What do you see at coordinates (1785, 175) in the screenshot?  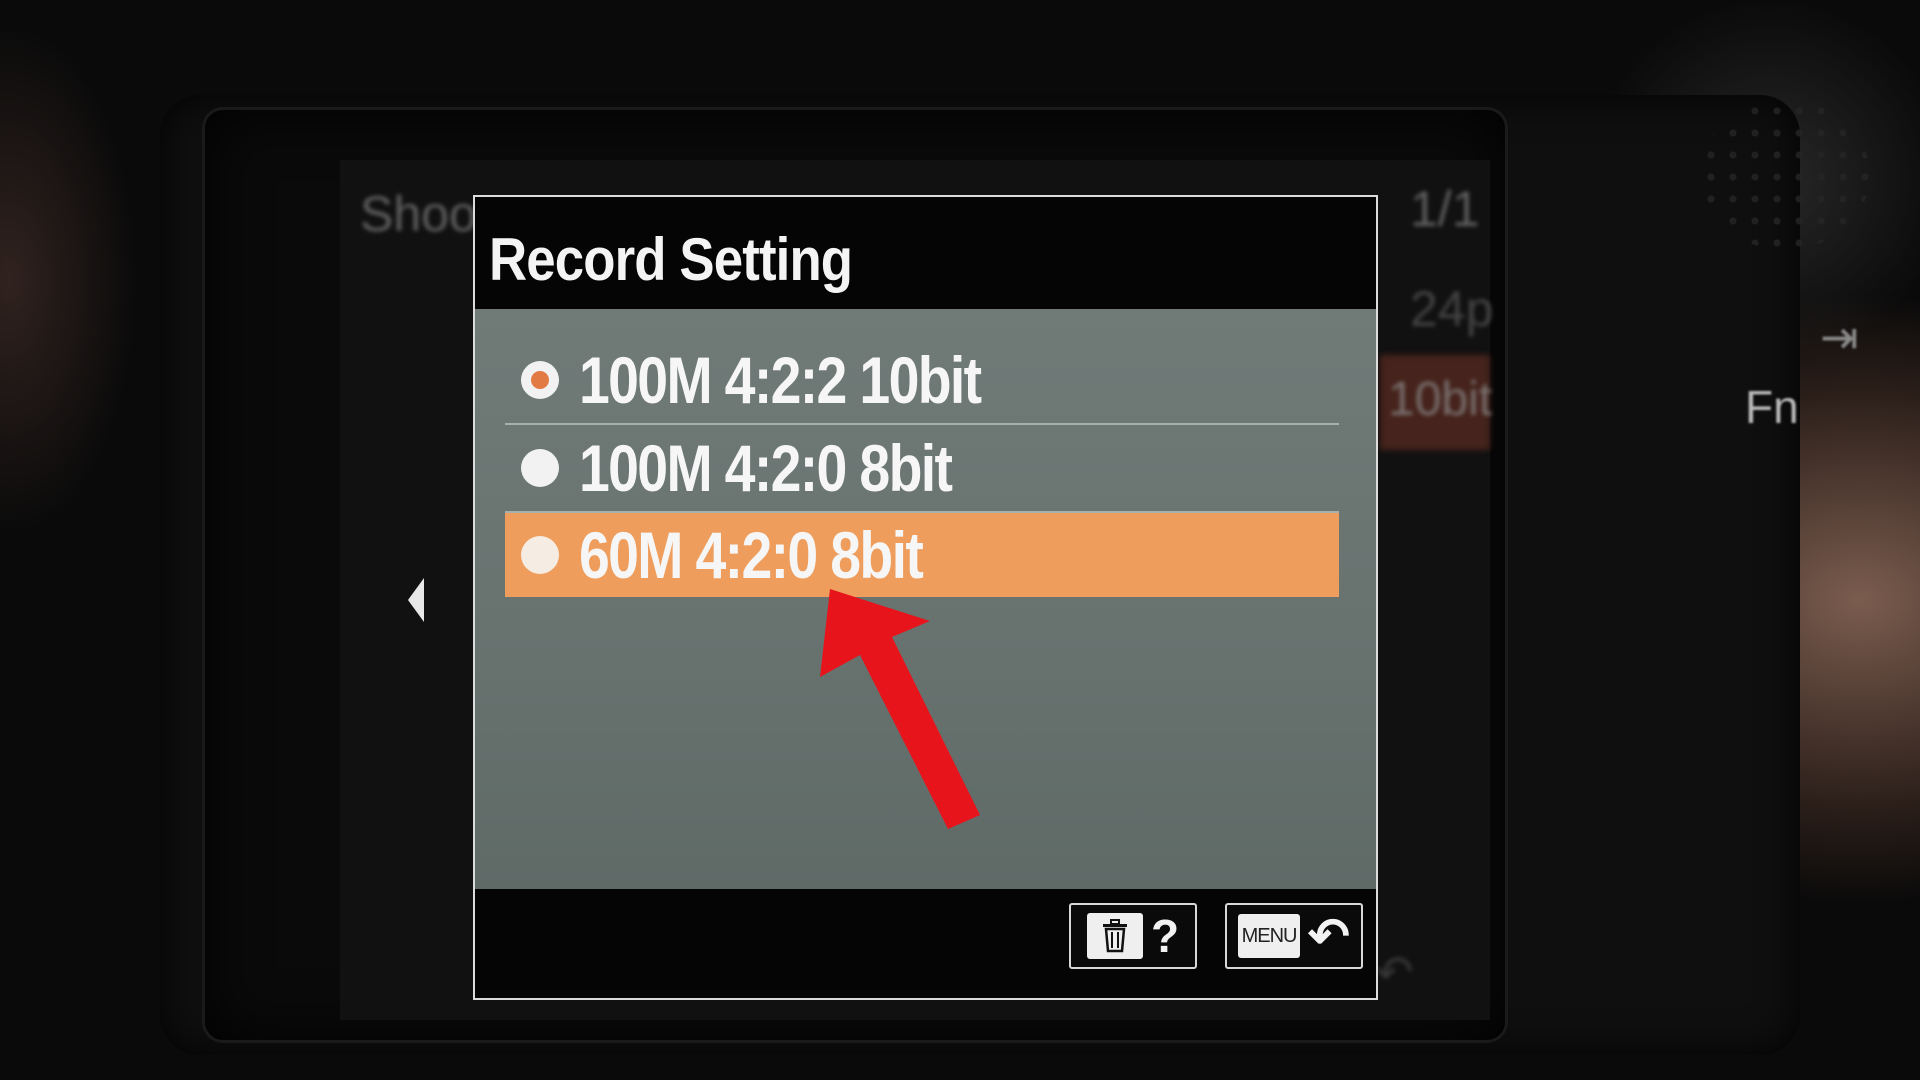 I see `speaker-grille` at bounding box center [1785, 175].